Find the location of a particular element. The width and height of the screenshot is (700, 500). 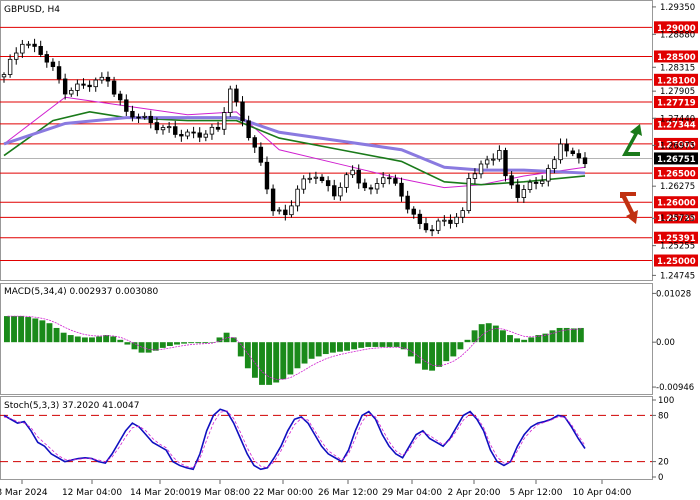

stochastic-axis: 100 80 20 0 is located at coordinates (663, 439).